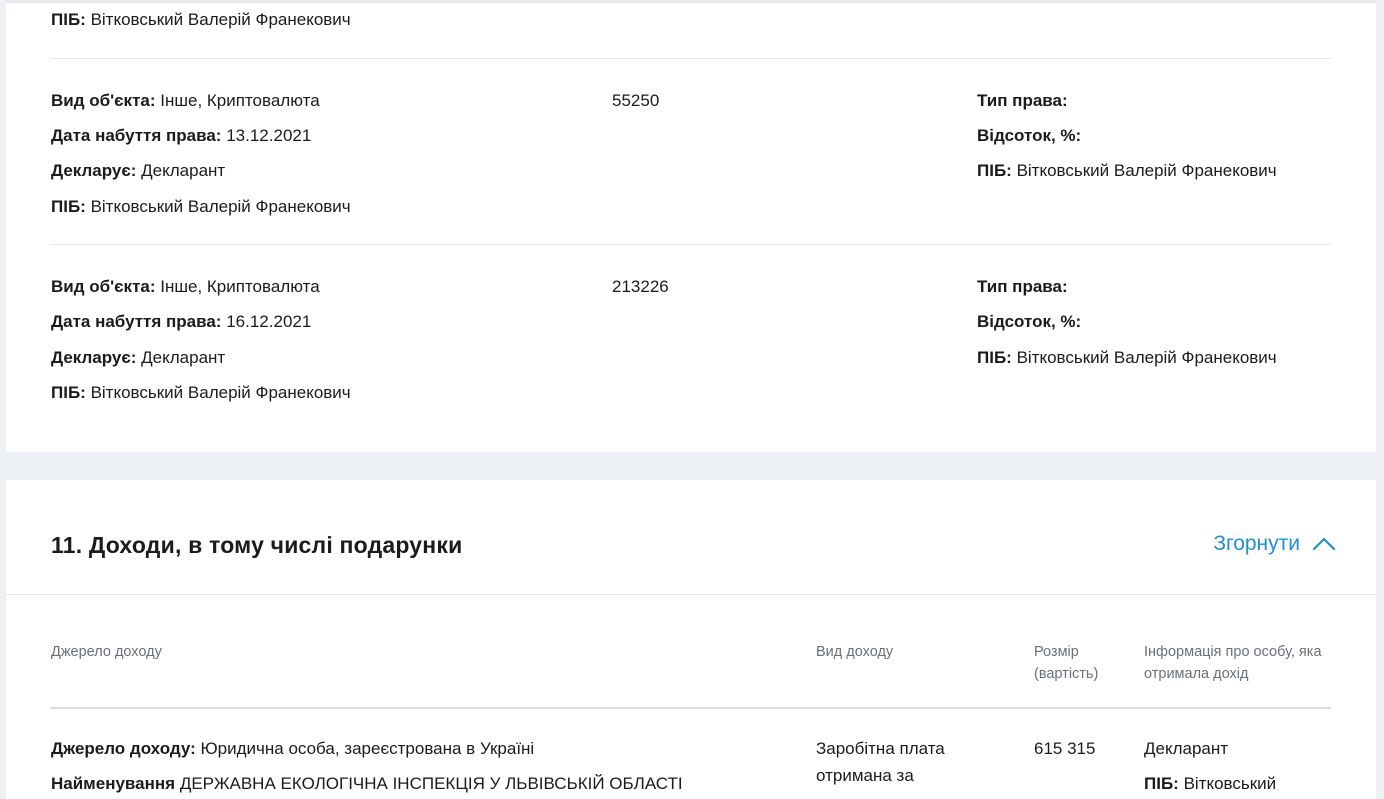  I want to click on asset-amount: 213226, so click(640, 286).